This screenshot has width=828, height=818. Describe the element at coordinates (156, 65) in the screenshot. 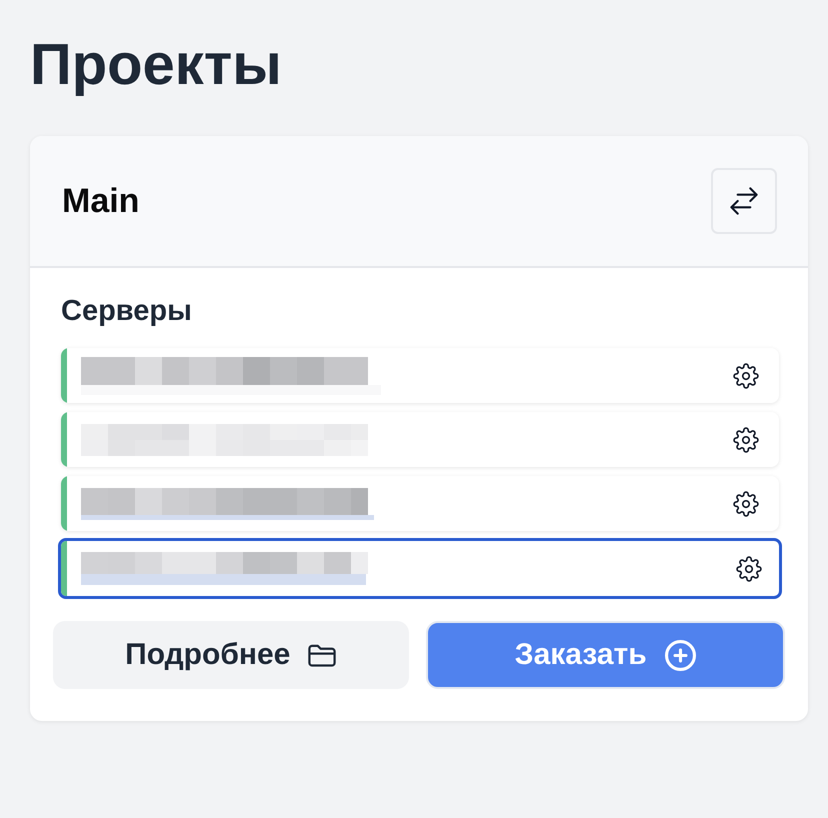

I see `page-title: Проекты` at that location.